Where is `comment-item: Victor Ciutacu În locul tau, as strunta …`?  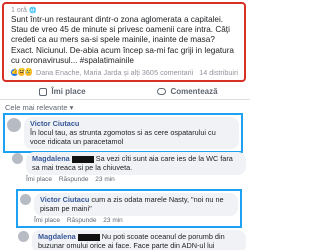 comment-item: Victor Ciutacu În locul tau, as strunta … is located at coordinates (123, 133).